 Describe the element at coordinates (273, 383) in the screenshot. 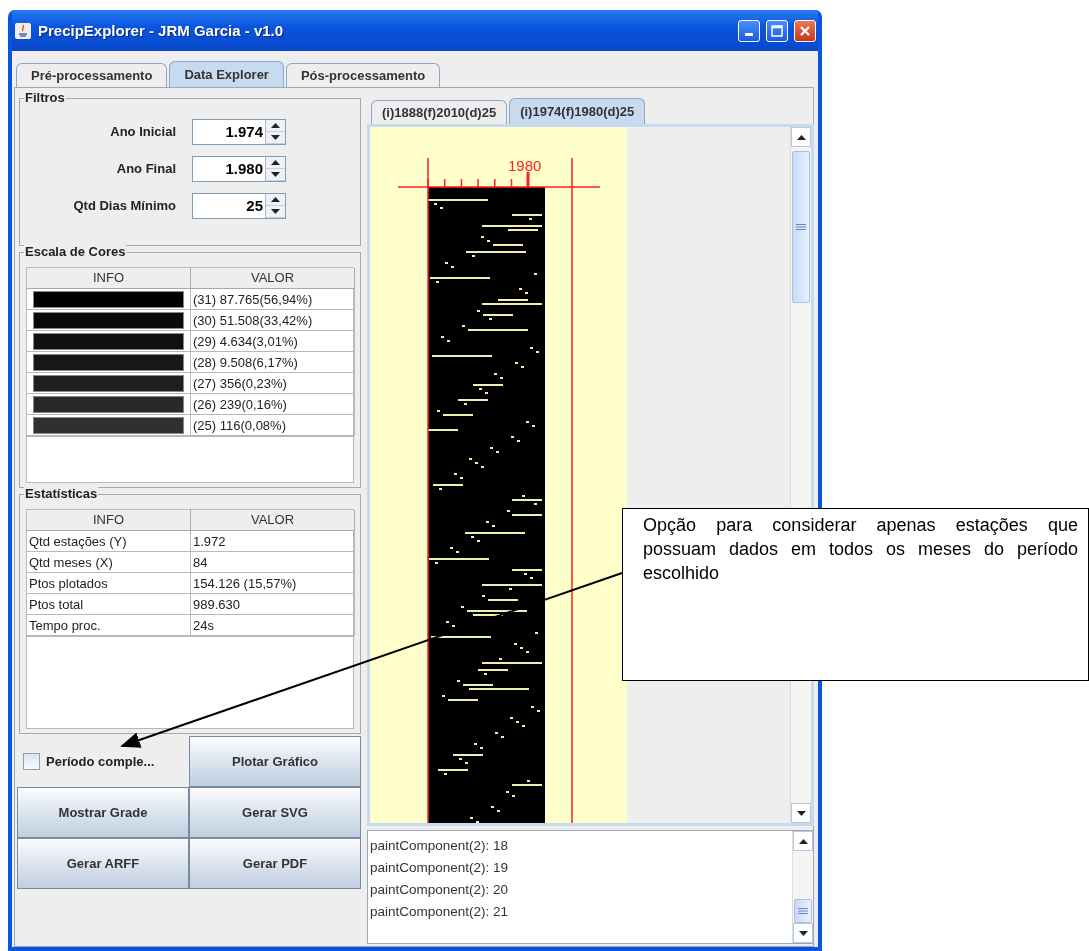

I see `table-cell: (27) 356(0,23%)` at that location.